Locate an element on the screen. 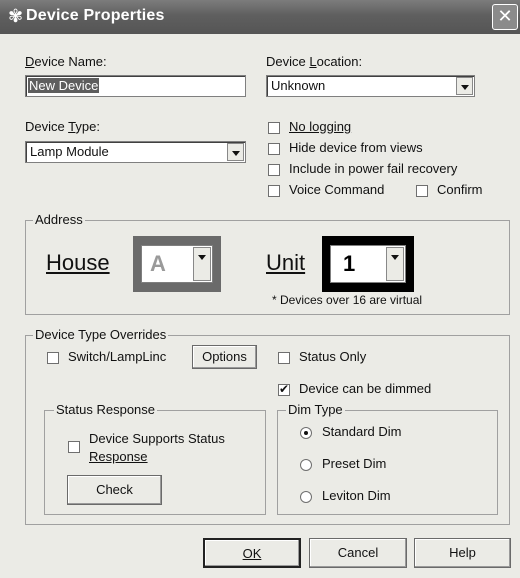 The image size is (520, 578). close-button: ✕ is located at coordinates (505, 17).